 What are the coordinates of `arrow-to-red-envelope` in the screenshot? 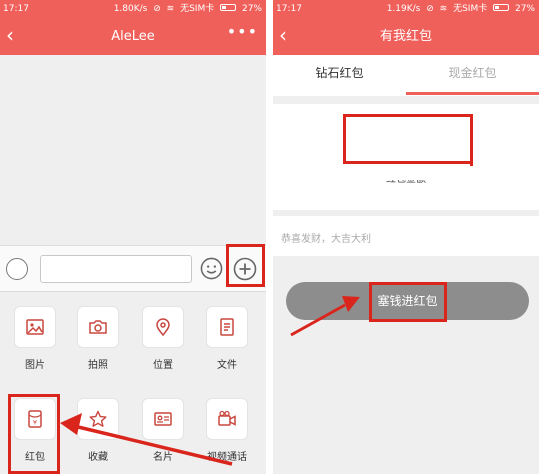 It's located at (146, 439).